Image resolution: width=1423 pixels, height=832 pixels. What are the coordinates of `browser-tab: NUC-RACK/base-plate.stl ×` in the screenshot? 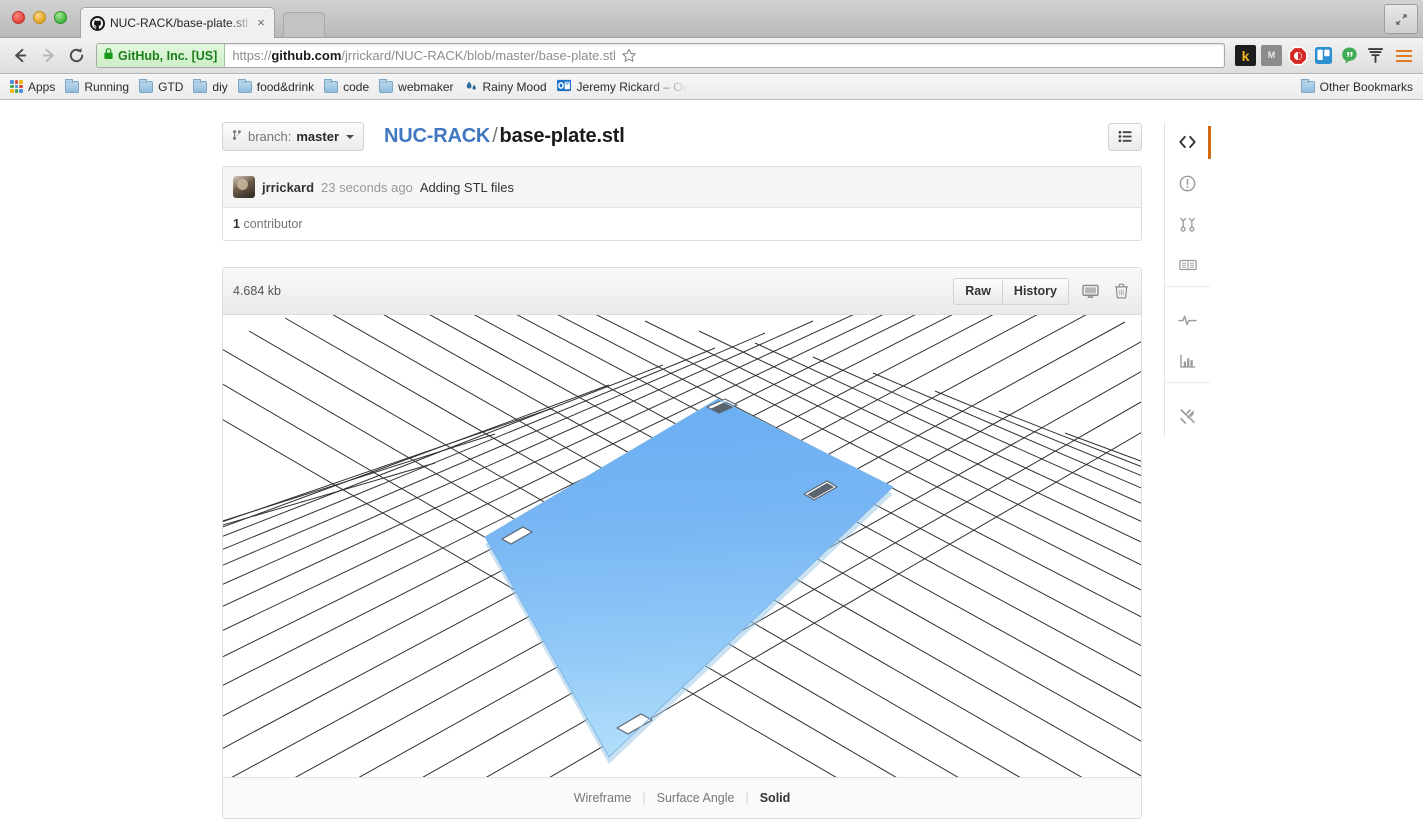 It's located at (177, 22).